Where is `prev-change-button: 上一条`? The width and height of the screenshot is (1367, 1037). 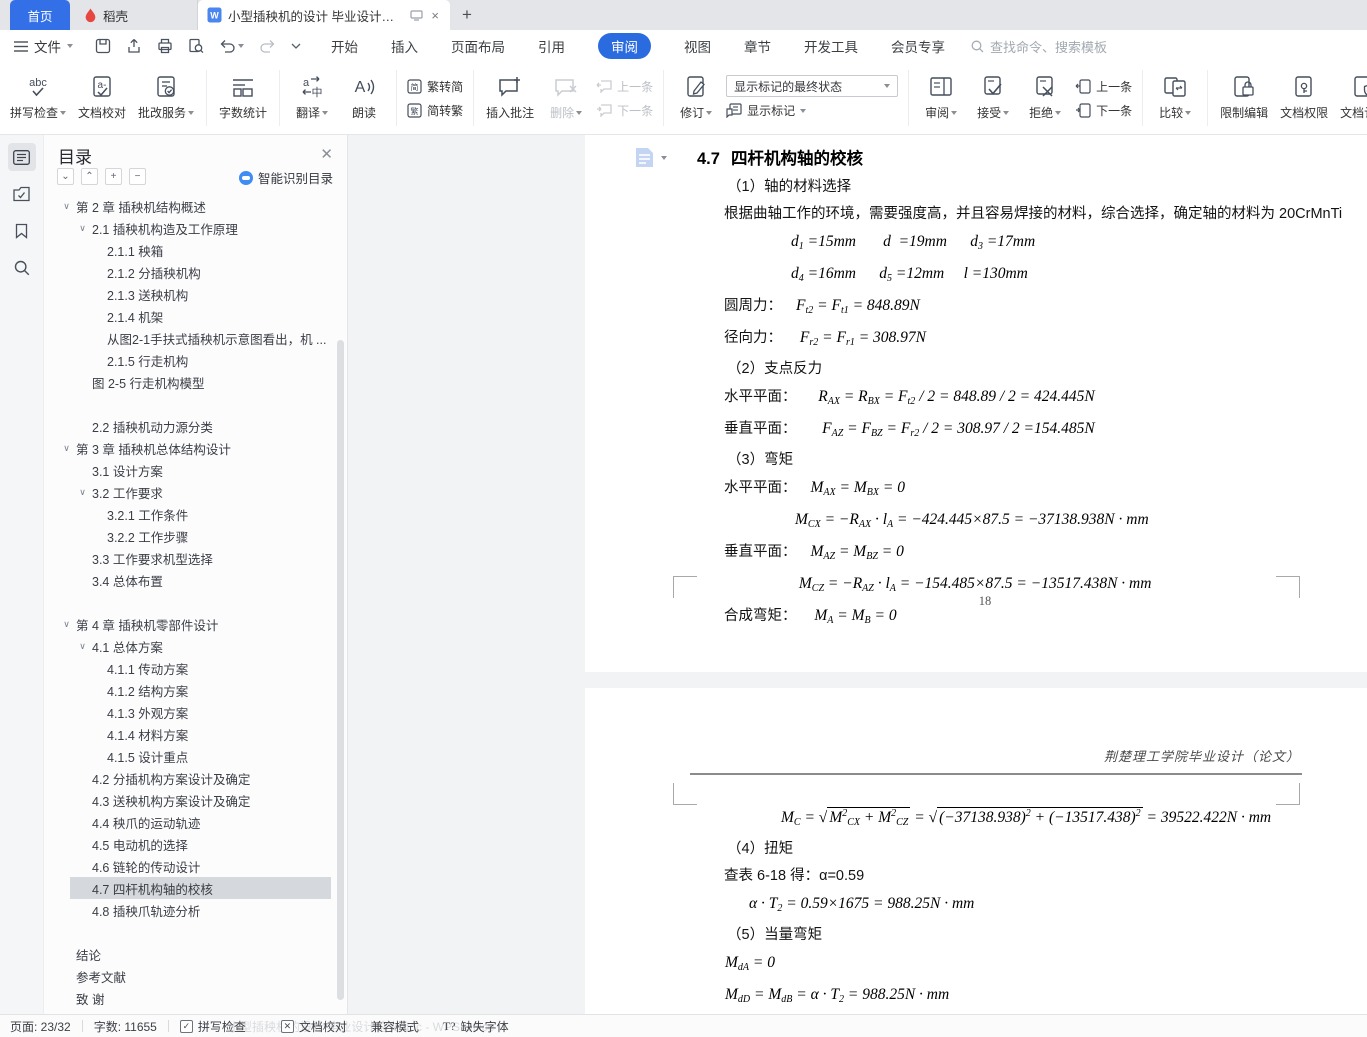 prev-change-button: 上一条 is located at coordinates (1103, 86).